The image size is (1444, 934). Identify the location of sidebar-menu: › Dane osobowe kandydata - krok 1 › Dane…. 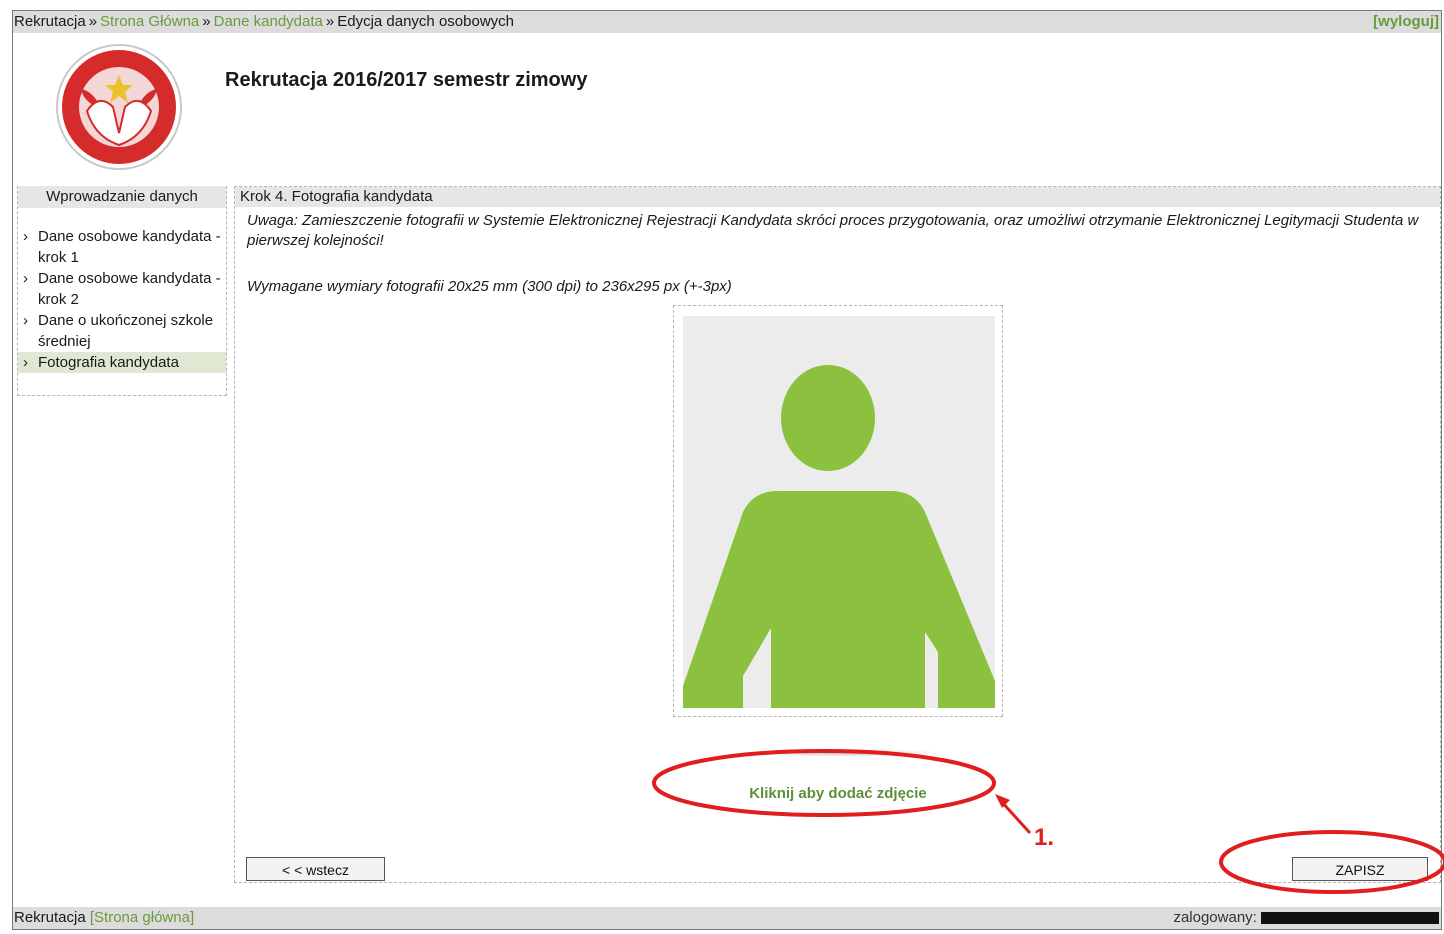
(122, 299).